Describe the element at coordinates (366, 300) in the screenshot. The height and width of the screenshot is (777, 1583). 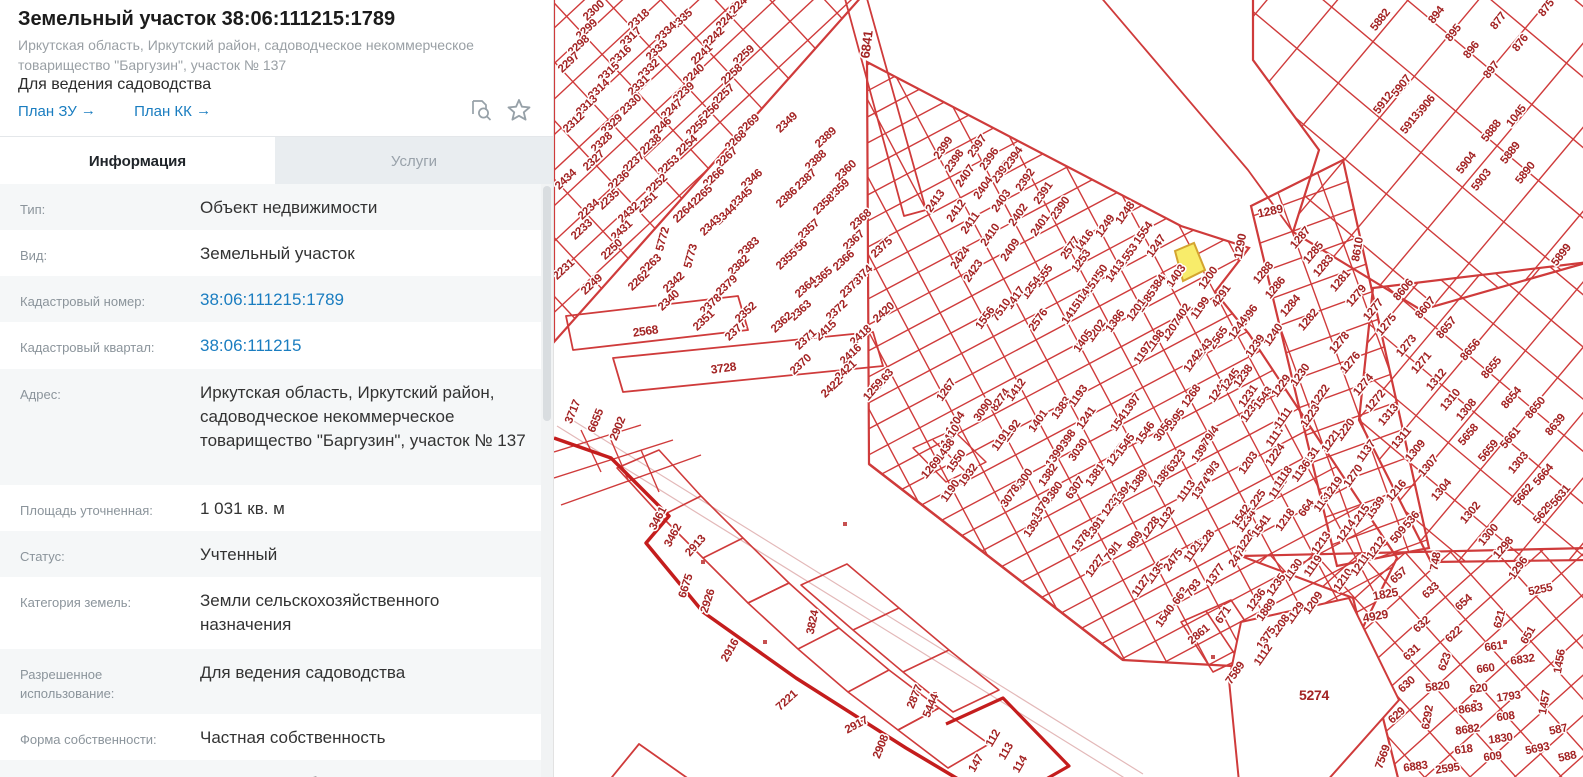
I see `cadastral-number-link: 38:06:111215:1789` at that location.